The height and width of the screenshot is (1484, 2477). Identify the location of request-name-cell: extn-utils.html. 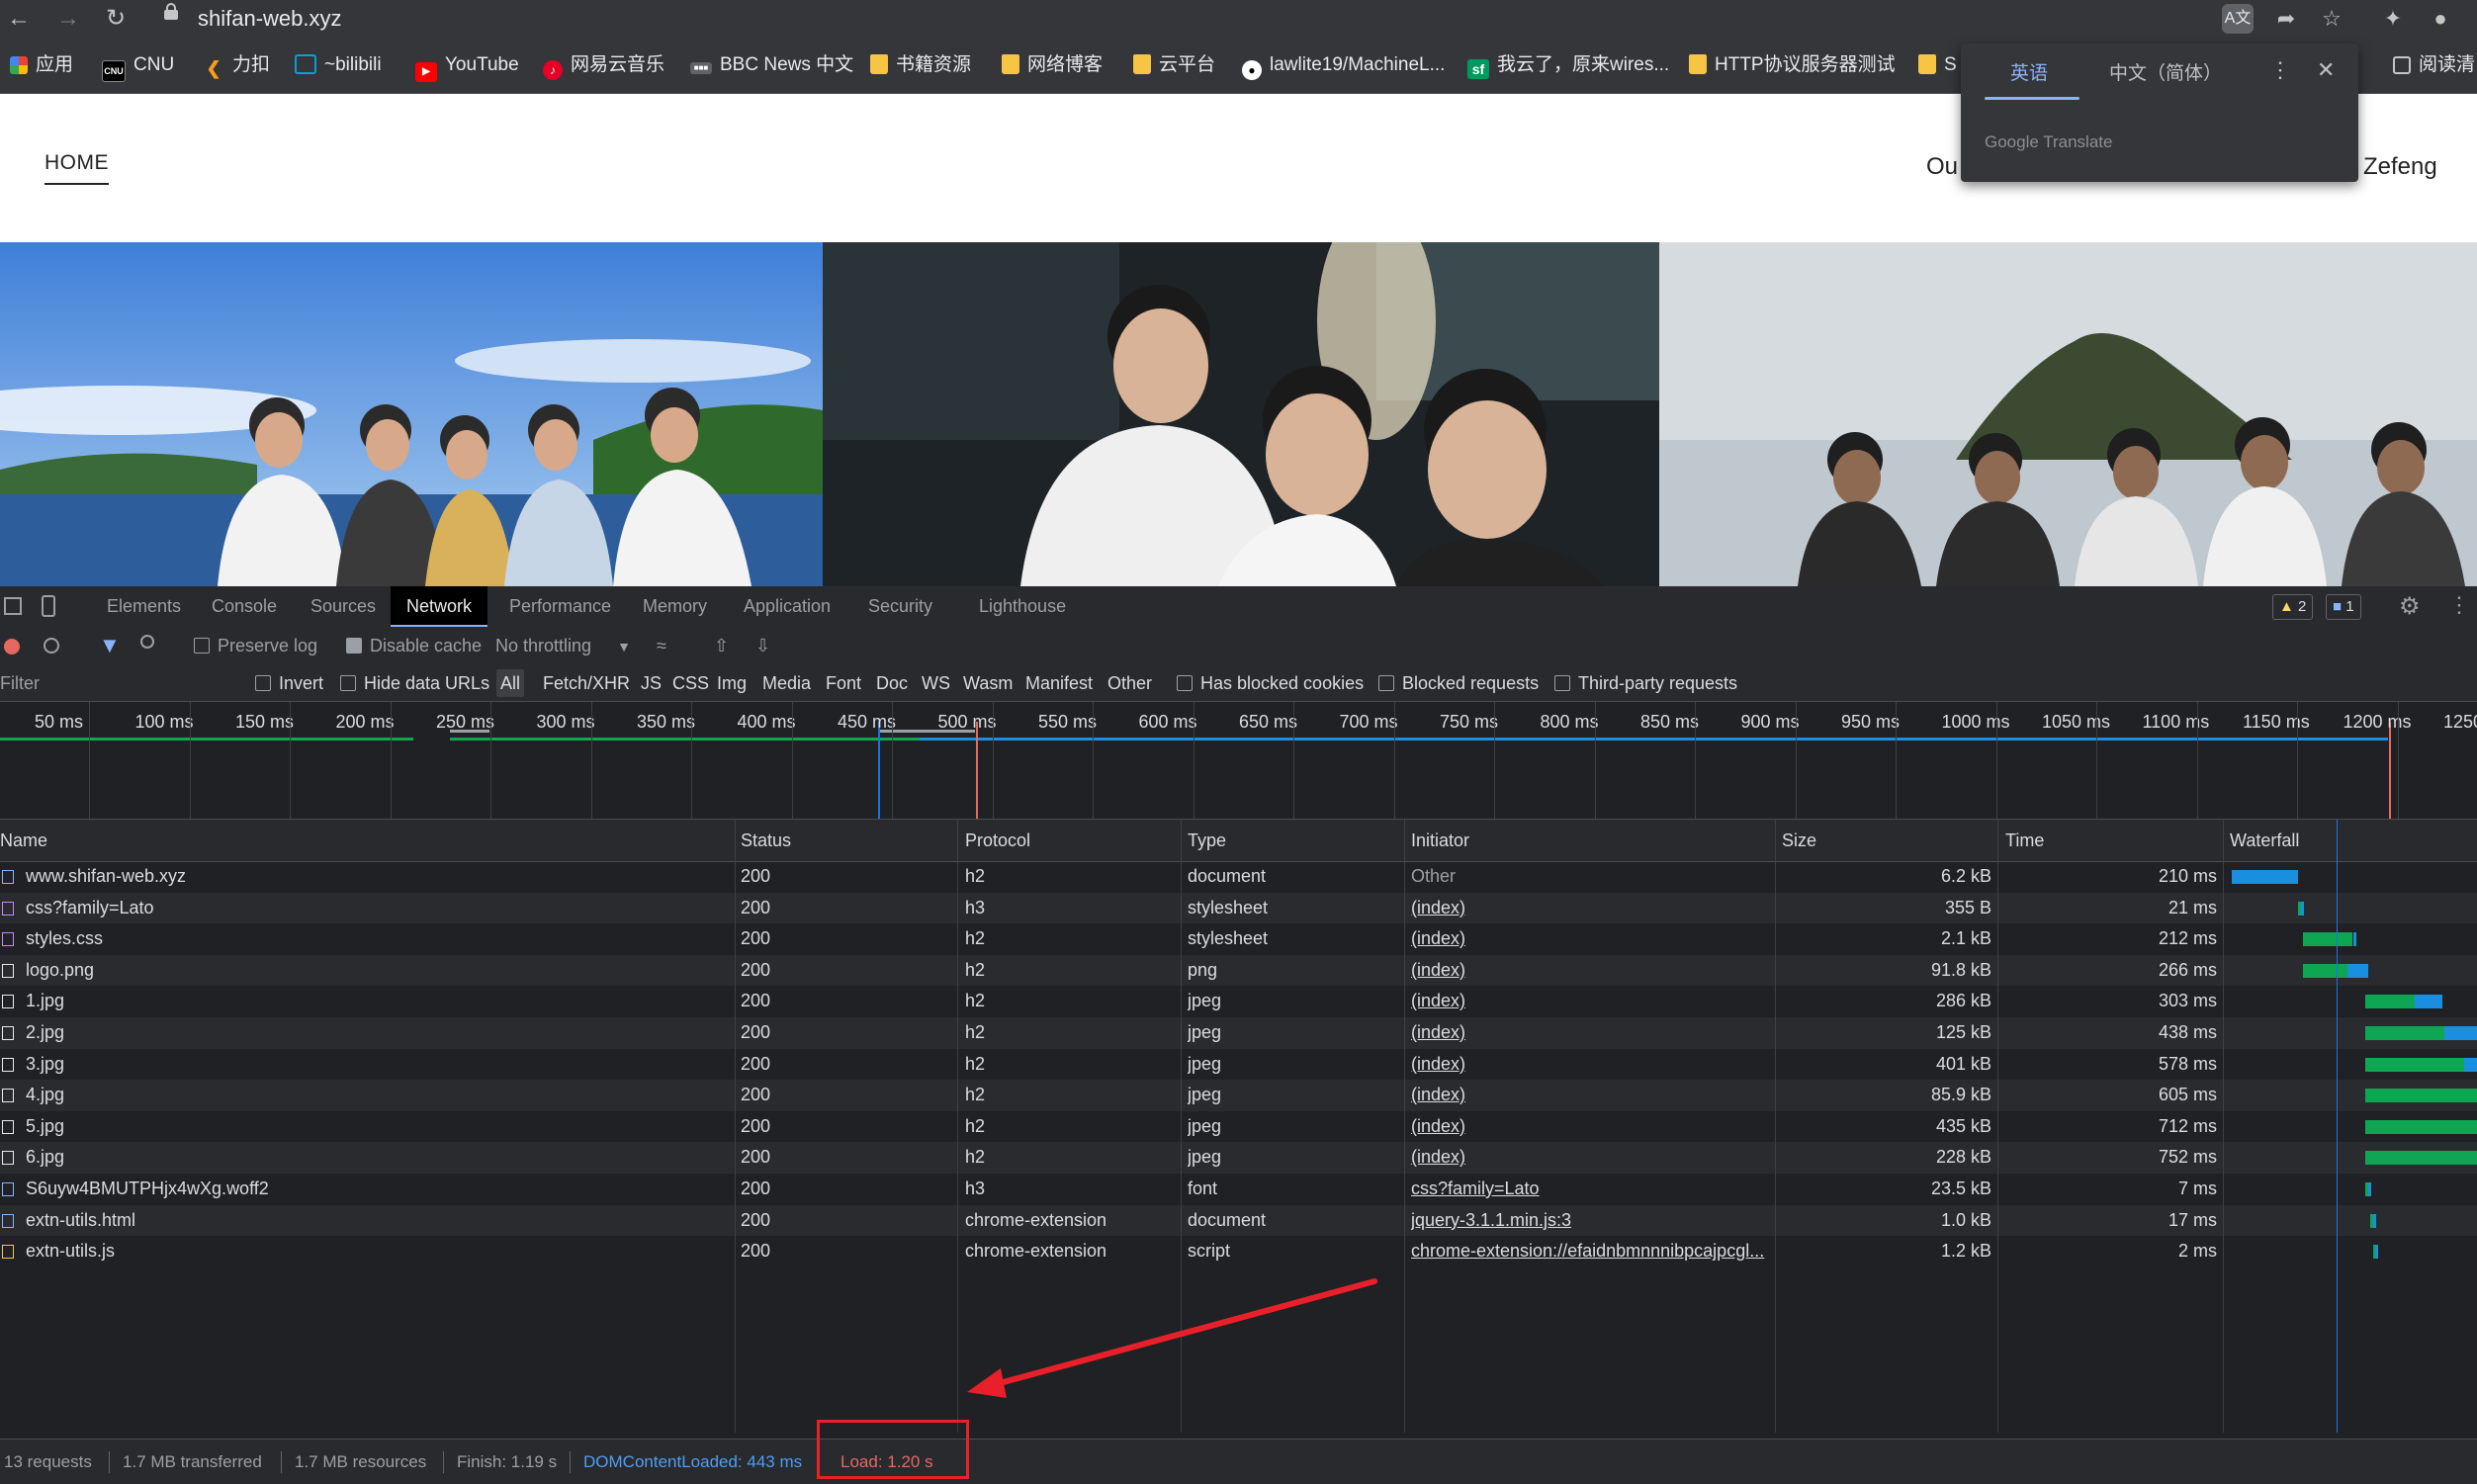
(365, 1221).